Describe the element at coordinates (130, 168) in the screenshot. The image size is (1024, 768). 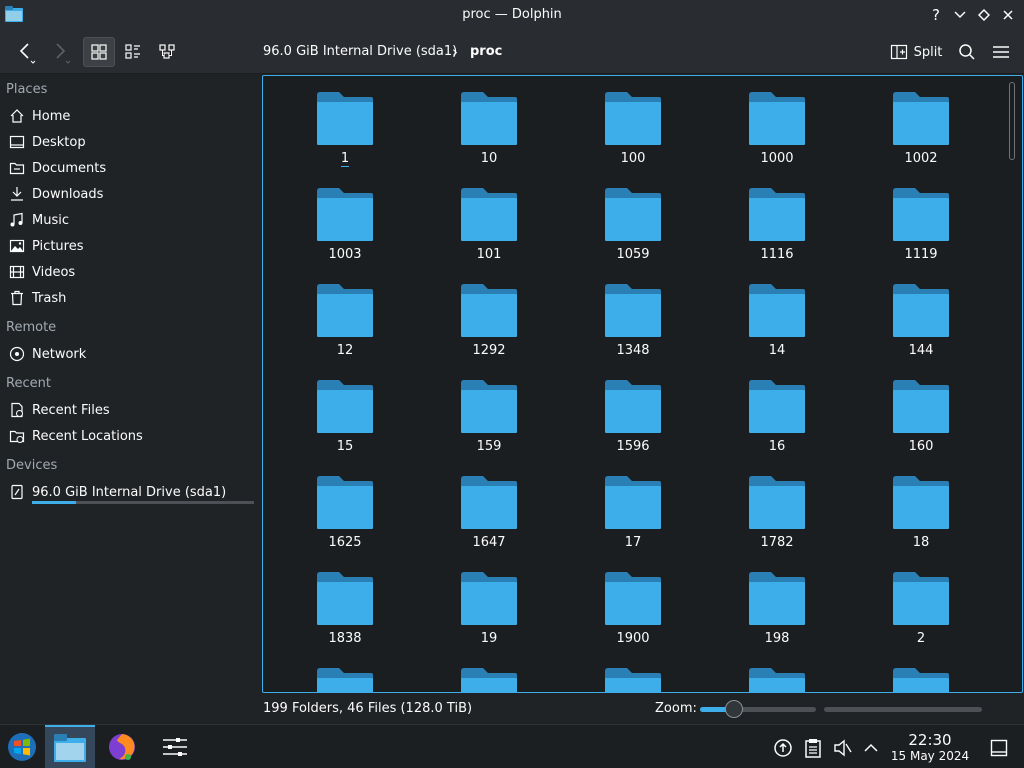
I see `sidebar-item-documents: Documents` at that location.